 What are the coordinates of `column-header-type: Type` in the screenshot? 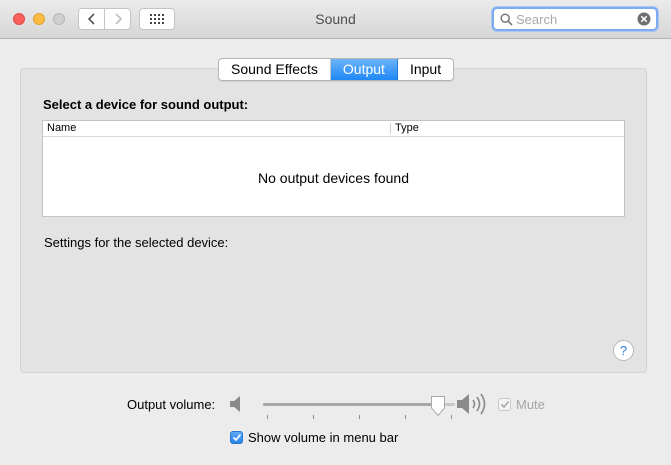 It's located at (407, 128).